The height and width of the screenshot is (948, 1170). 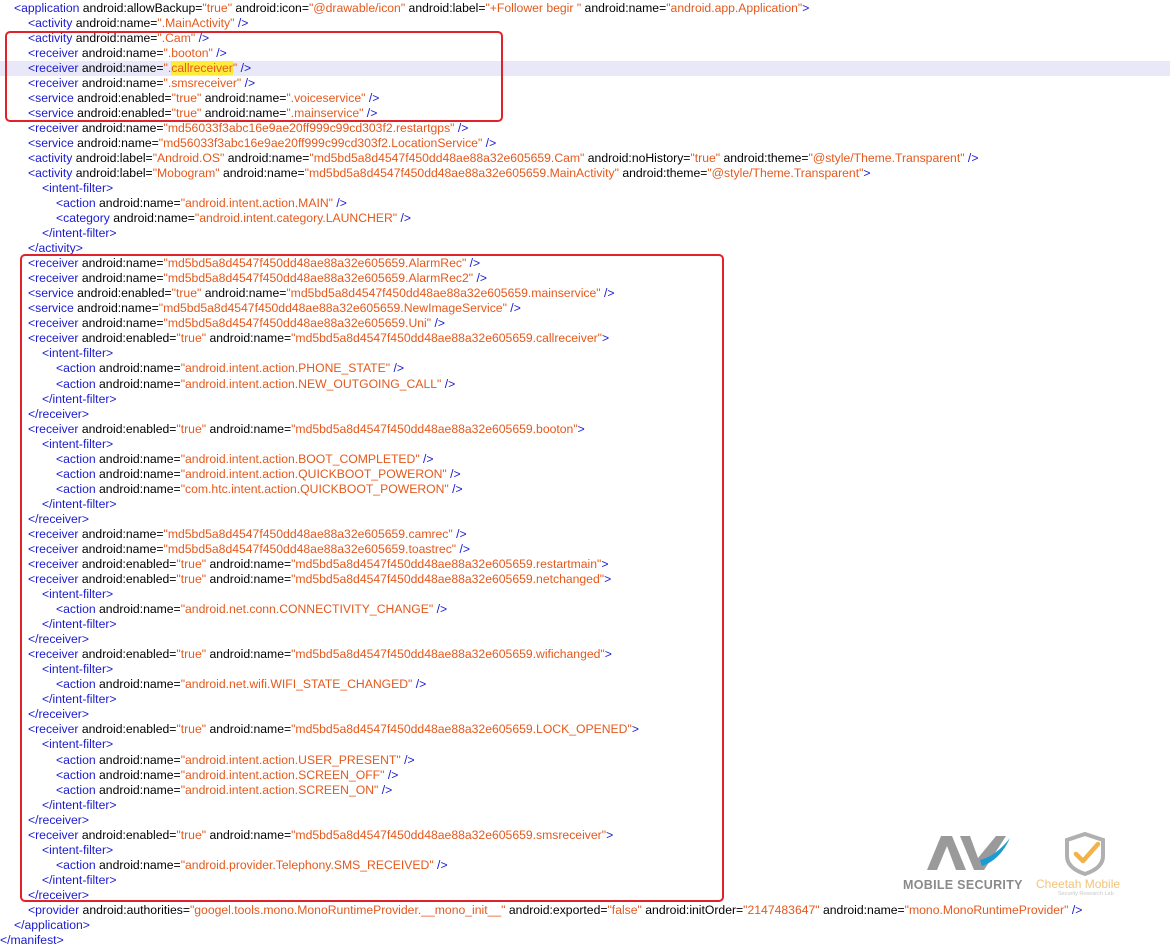 I want to click on xml-tag-token: </receiver>, so click(x=58, y=714).